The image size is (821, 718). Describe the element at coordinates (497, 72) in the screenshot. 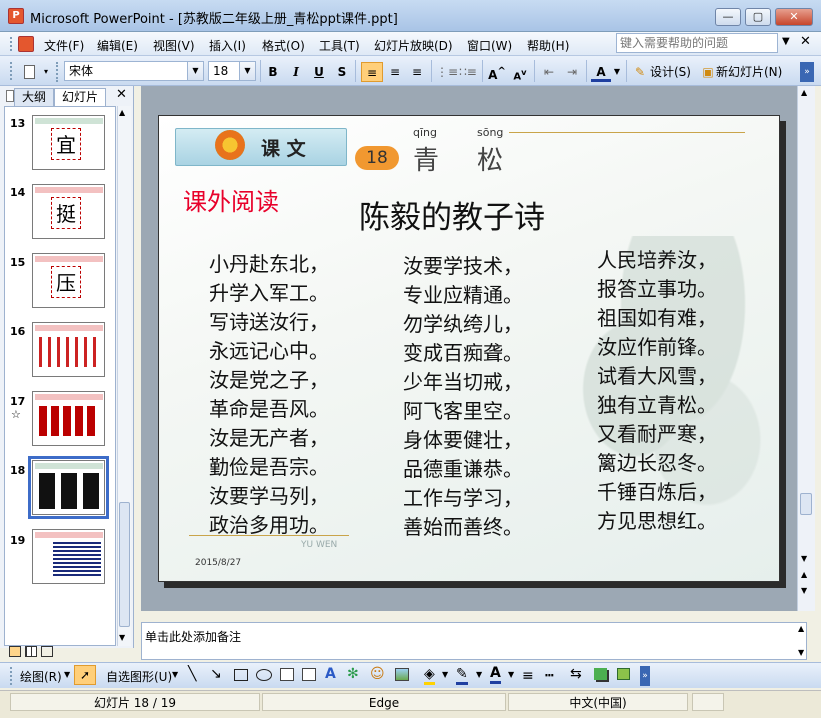

I see `increase-font-icon: A^` at that location.